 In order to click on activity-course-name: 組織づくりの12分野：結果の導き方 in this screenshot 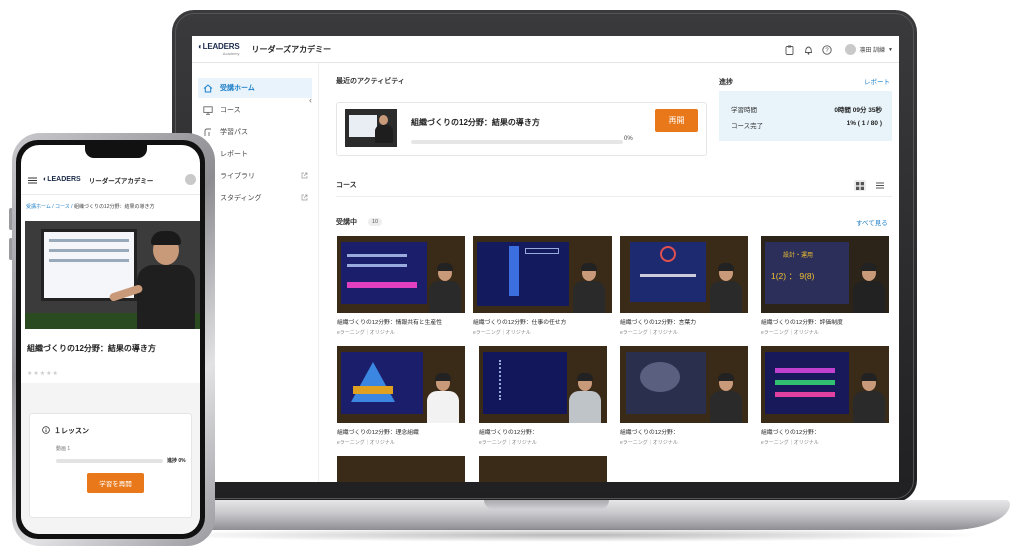, I will do `click(475, 122)`.